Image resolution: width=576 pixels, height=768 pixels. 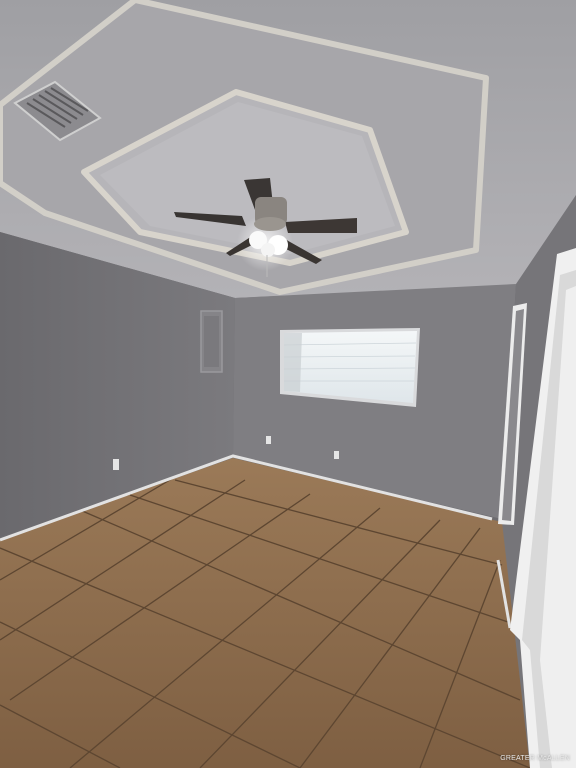 What do you see at coordinates (211, 341) in the screenshot?
I see `electrical-panel-icon` at bounding box center [211, 341].